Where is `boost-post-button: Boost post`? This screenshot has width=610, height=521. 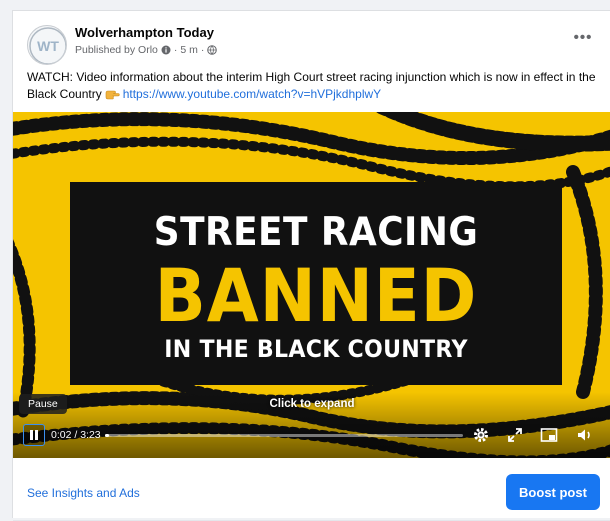 boost-post-button: Boost post is located at coordinates (553, 492).